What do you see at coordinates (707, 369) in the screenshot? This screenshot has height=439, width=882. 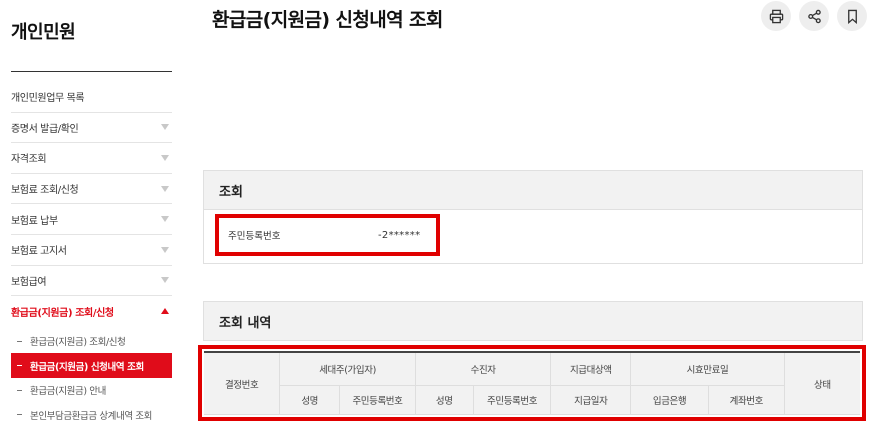 I see `col-expiry-date: 시효만료일` at bounding box center [707, 369].